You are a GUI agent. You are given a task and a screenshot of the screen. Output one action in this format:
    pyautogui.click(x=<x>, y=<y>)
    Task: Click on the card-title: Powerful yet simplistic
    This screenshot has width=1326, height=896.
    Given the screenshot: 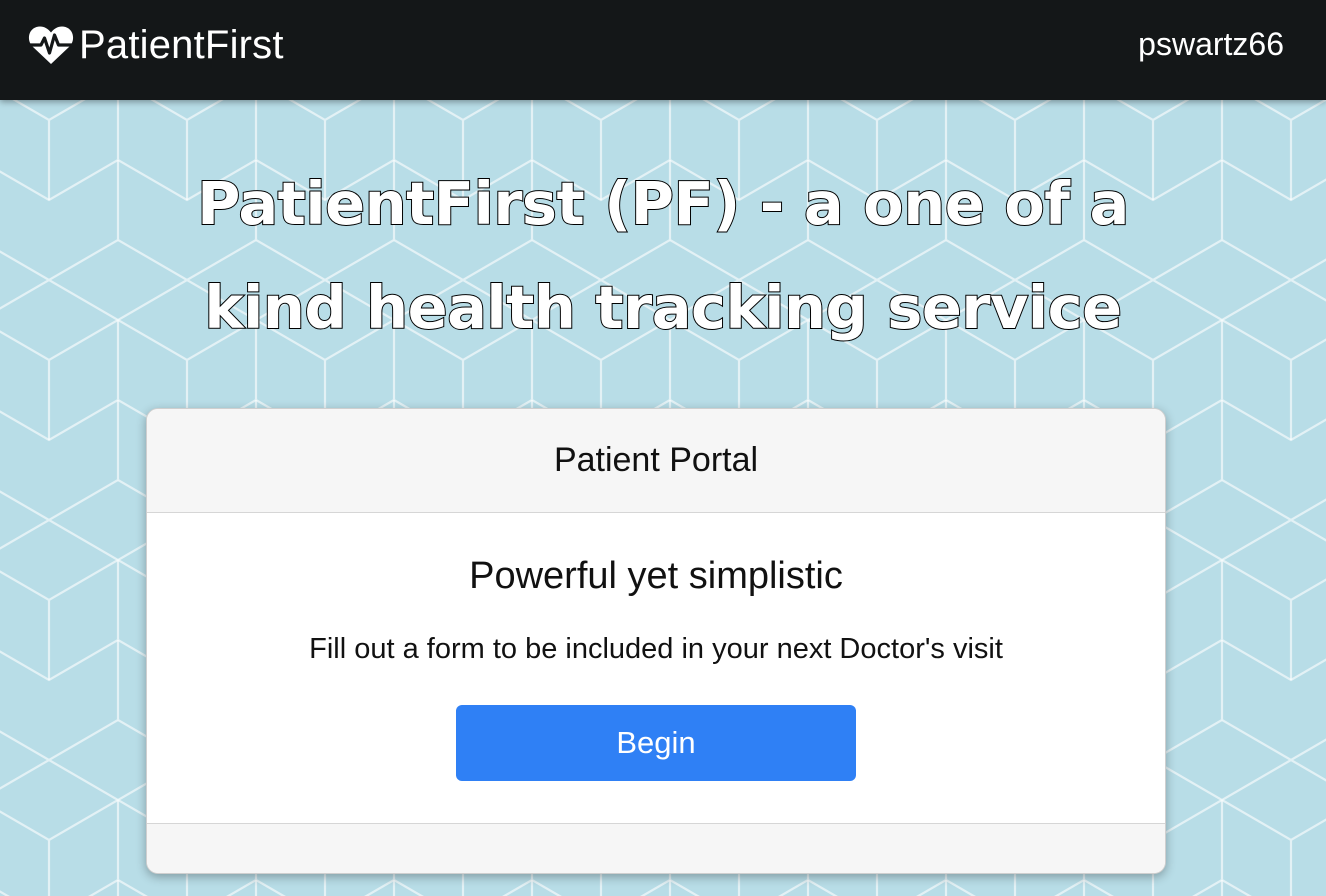 What is the action you would take?
    pyautogui.click(x=656, y=576)
    